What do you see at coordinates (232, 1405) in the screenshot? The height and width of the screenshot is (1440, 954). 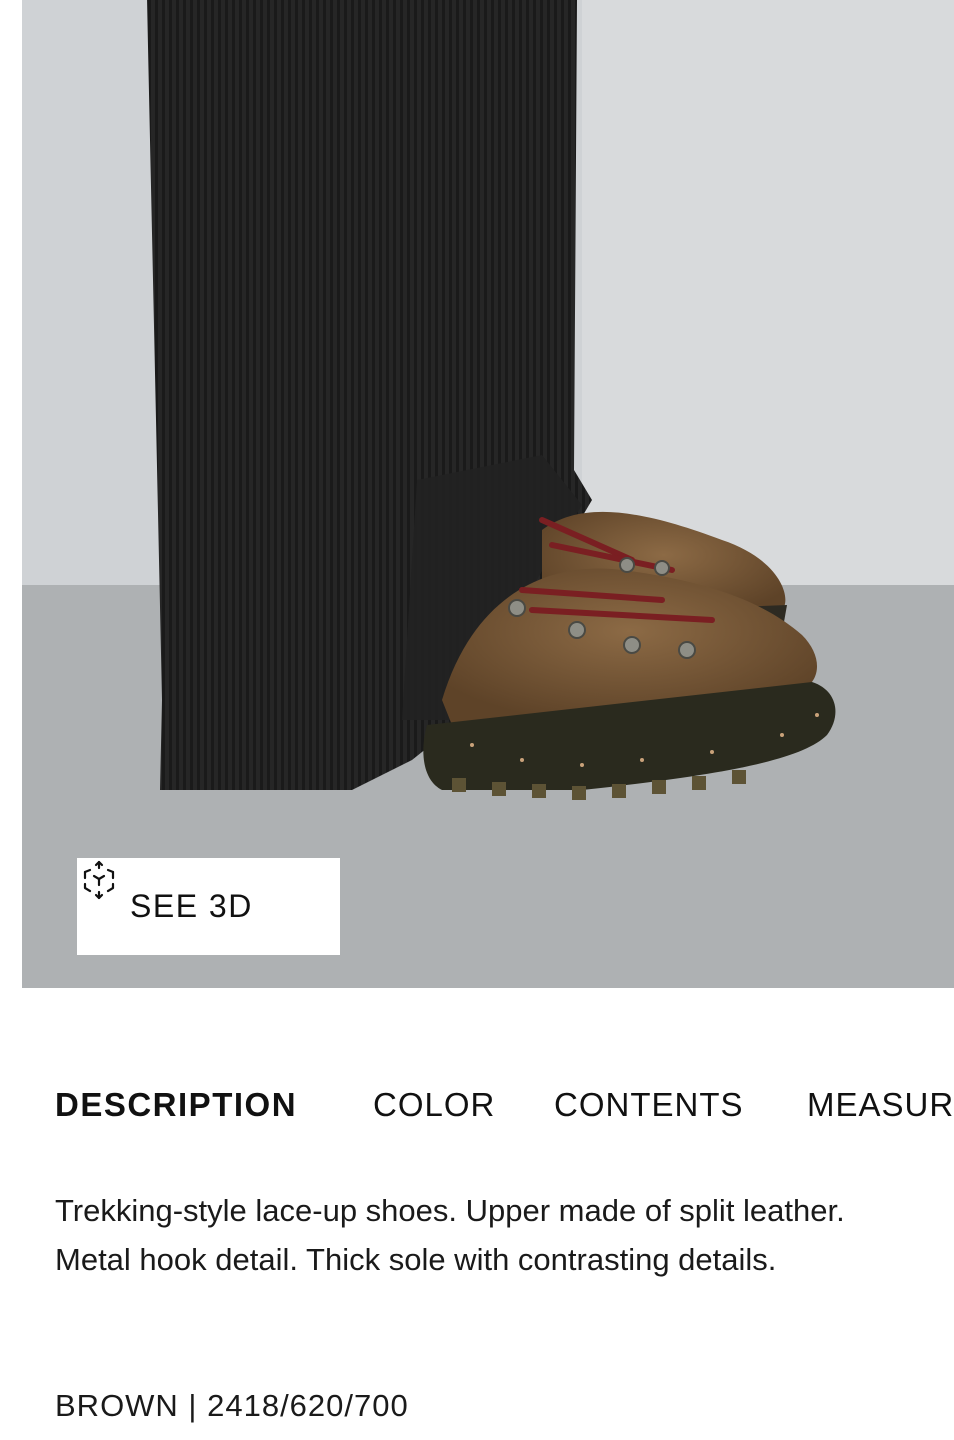 I see `color-reference: BROWN | 2418/620/700` at bounding box center [232, 1405].